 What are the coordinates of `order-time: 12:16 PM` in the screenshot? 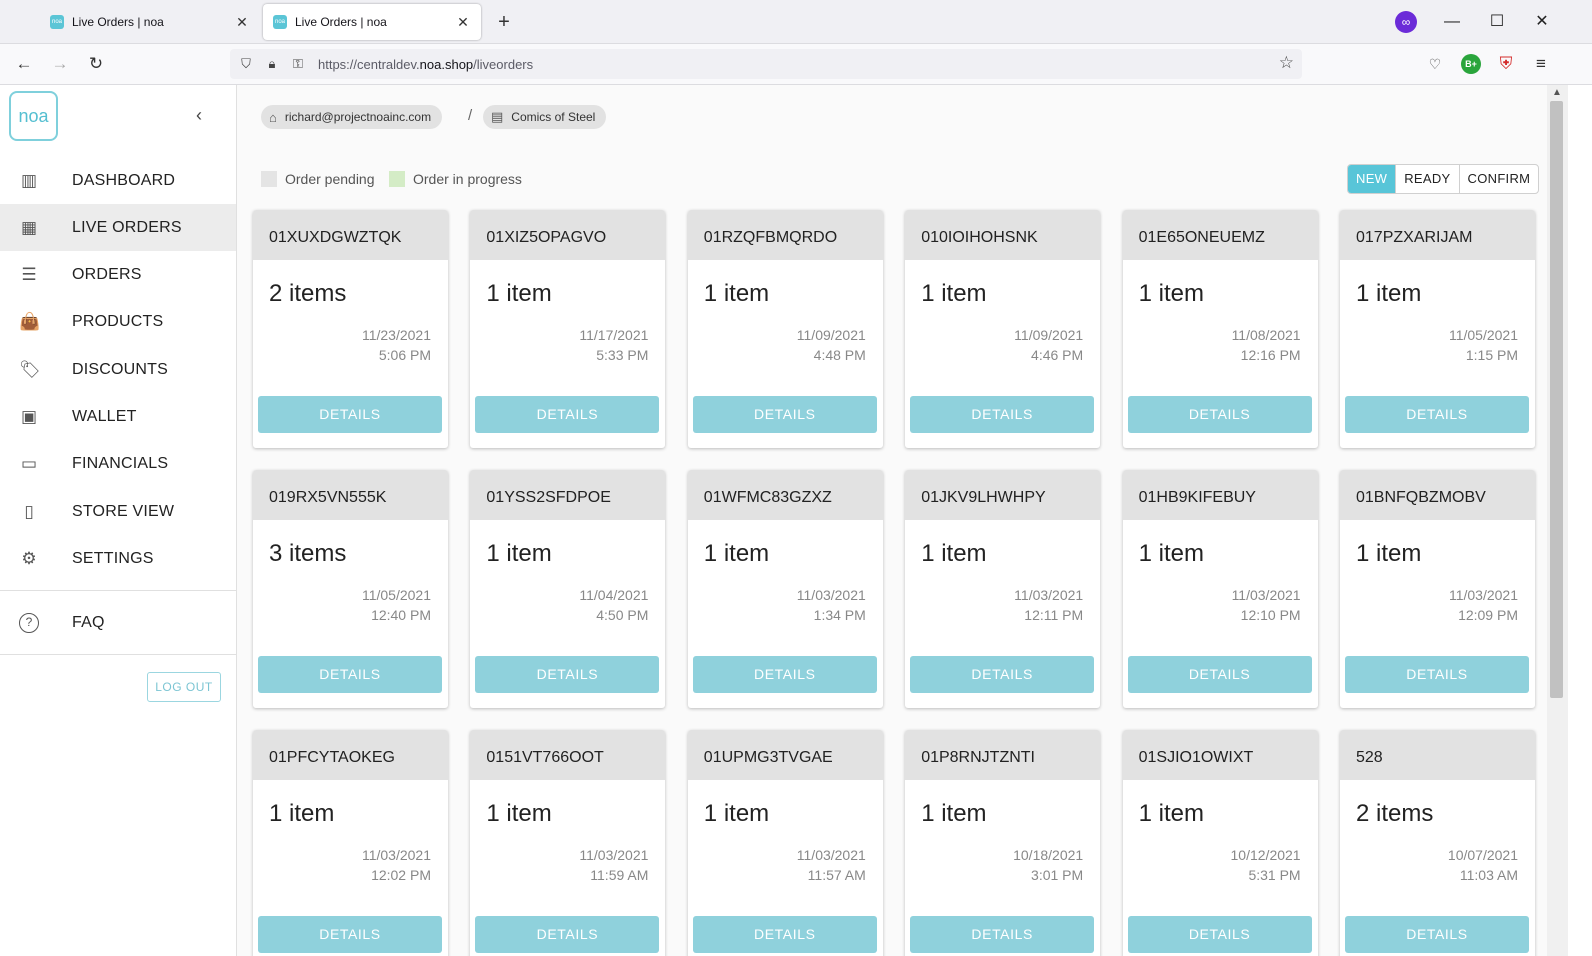 It's located at (1270, 355).